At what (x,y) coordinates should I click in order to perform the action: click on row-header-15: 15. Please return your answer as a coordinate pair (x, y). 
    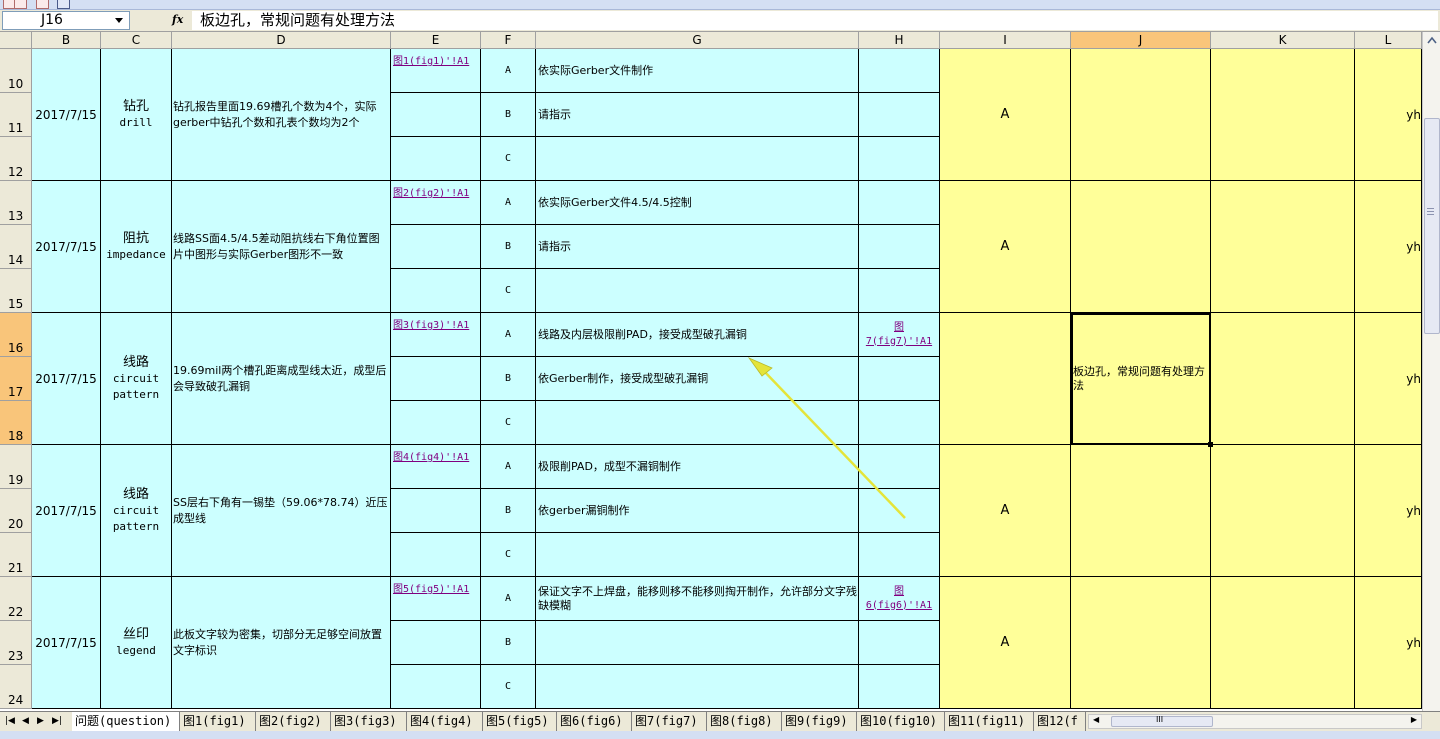
    Looking at the image, I should click on (16, 291).